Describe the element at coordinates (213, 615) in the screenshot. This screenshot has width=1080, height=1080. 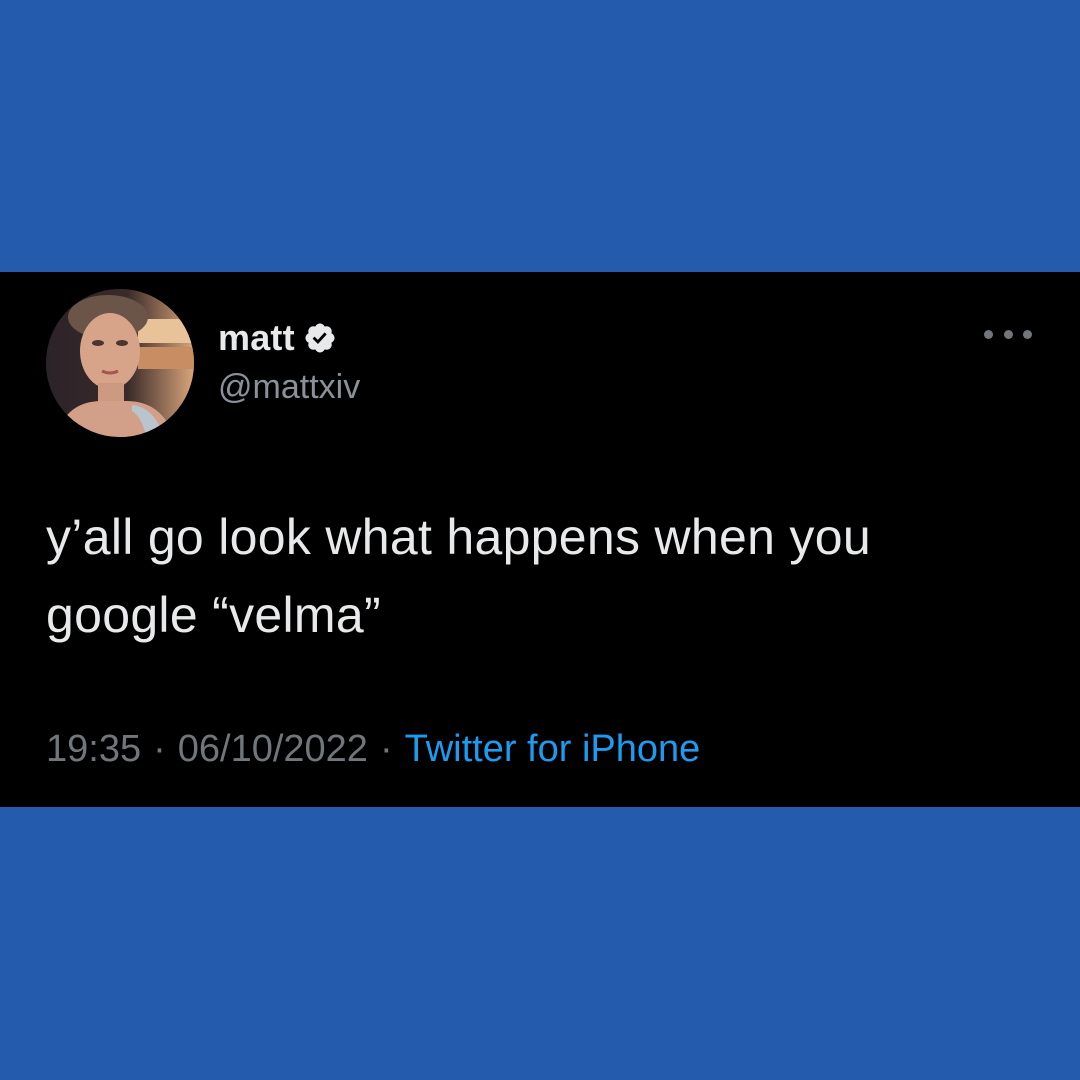
I see `tweet-text-line: google “velma”` at that location.